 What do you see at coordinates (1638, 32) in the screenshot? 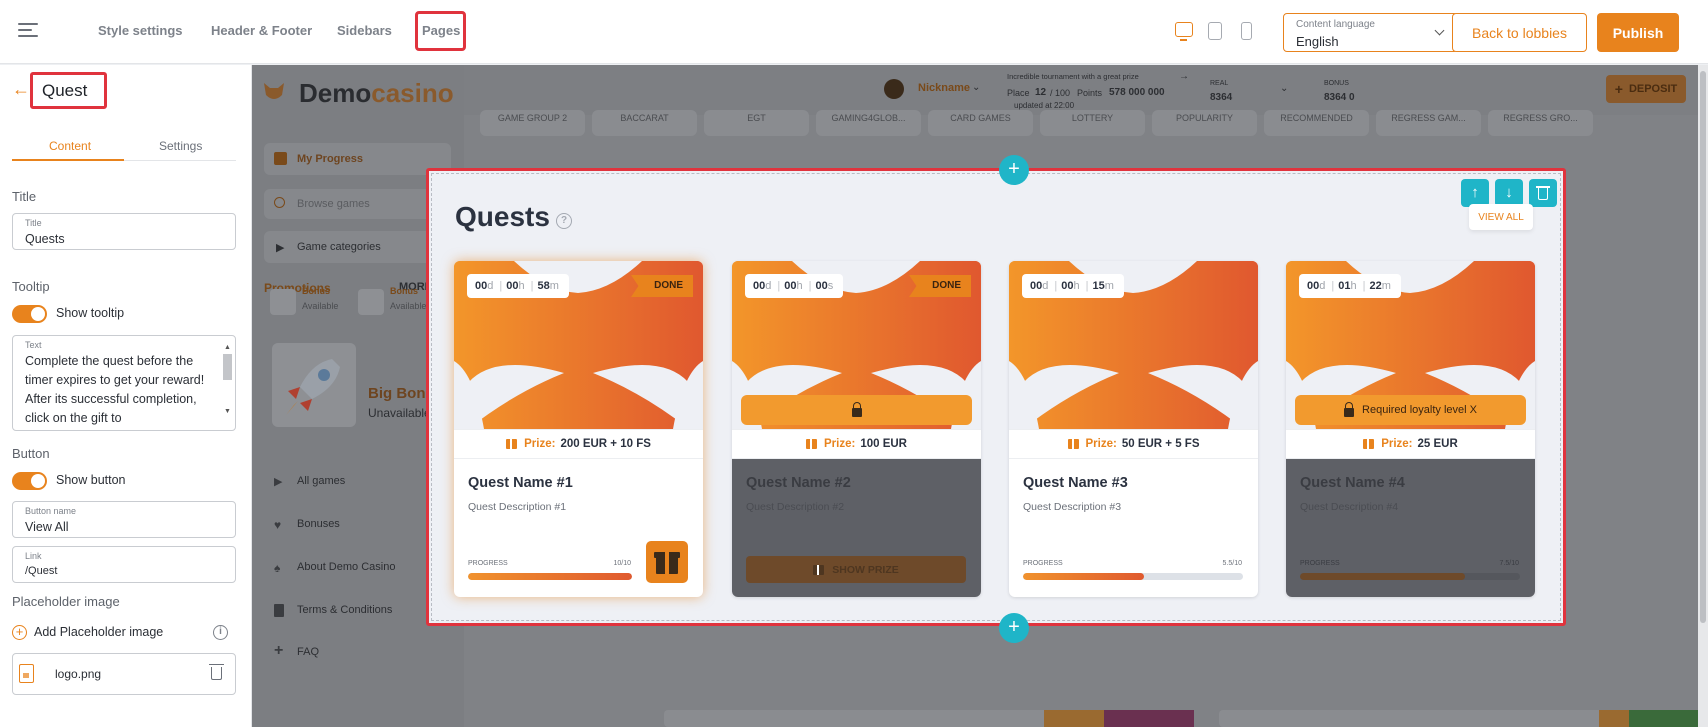
I see `publish-button: Publish` at bounding box center [1638, 32].